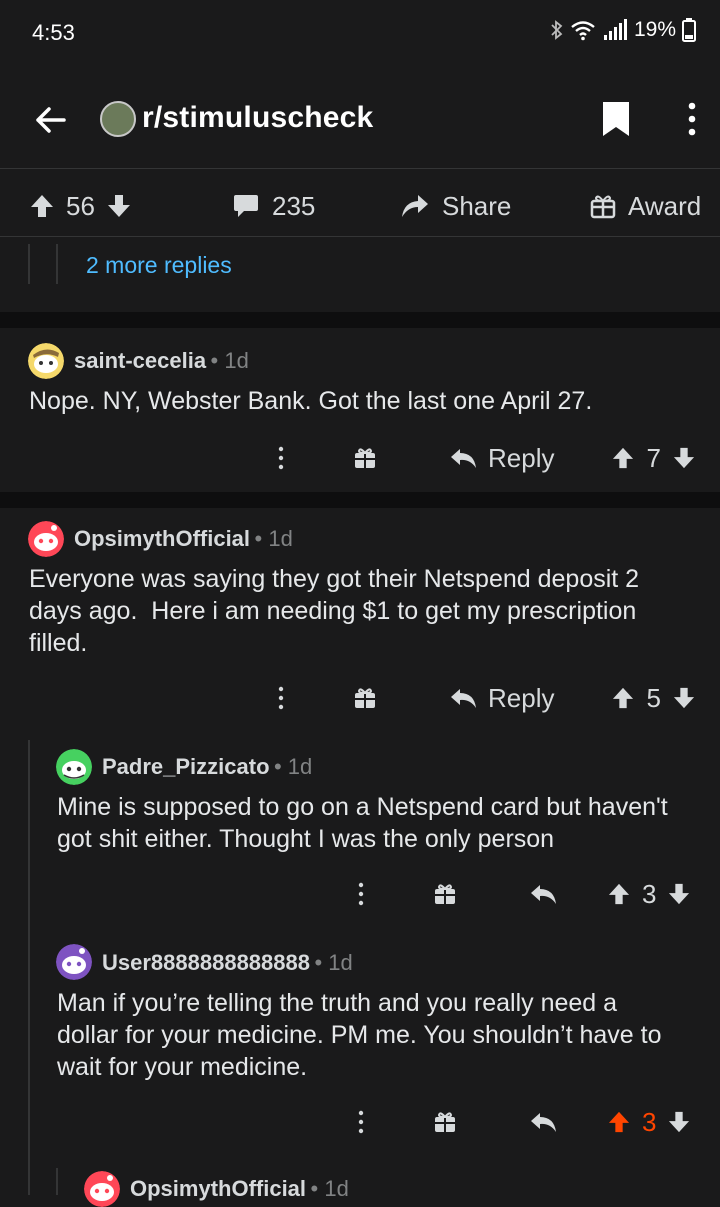  What do you see at coordinates (42, 206) in the screenshot?
I see `upvote-button` at bounding box center [42, 206].